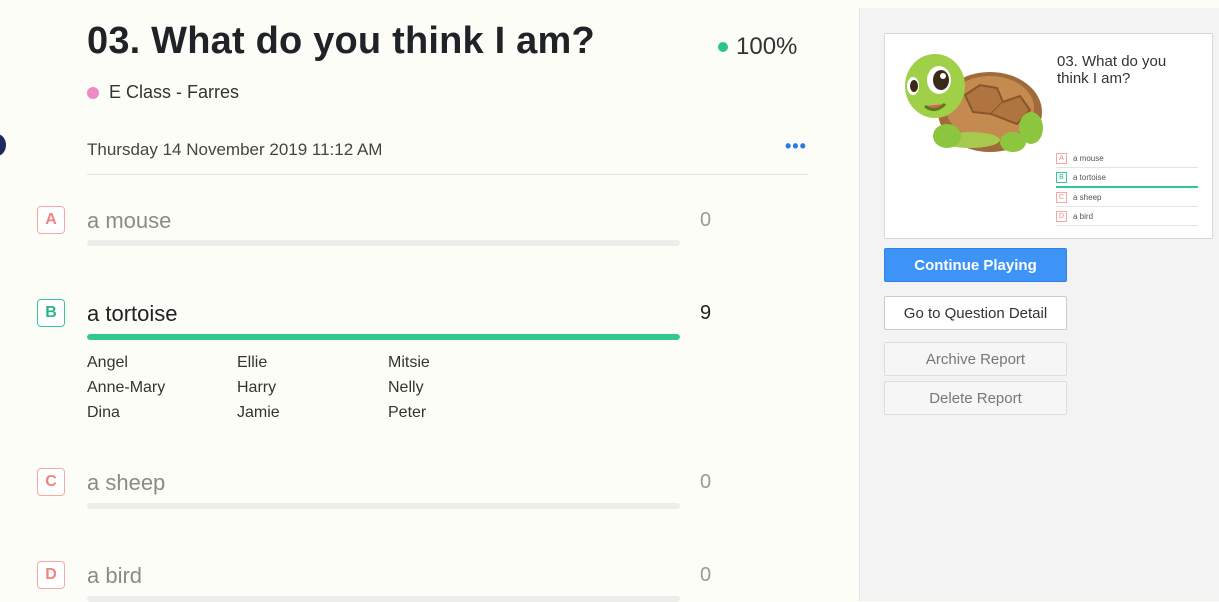 The image size is (1219, 602). I want to click on score-value: 100%, so click(767, 46).